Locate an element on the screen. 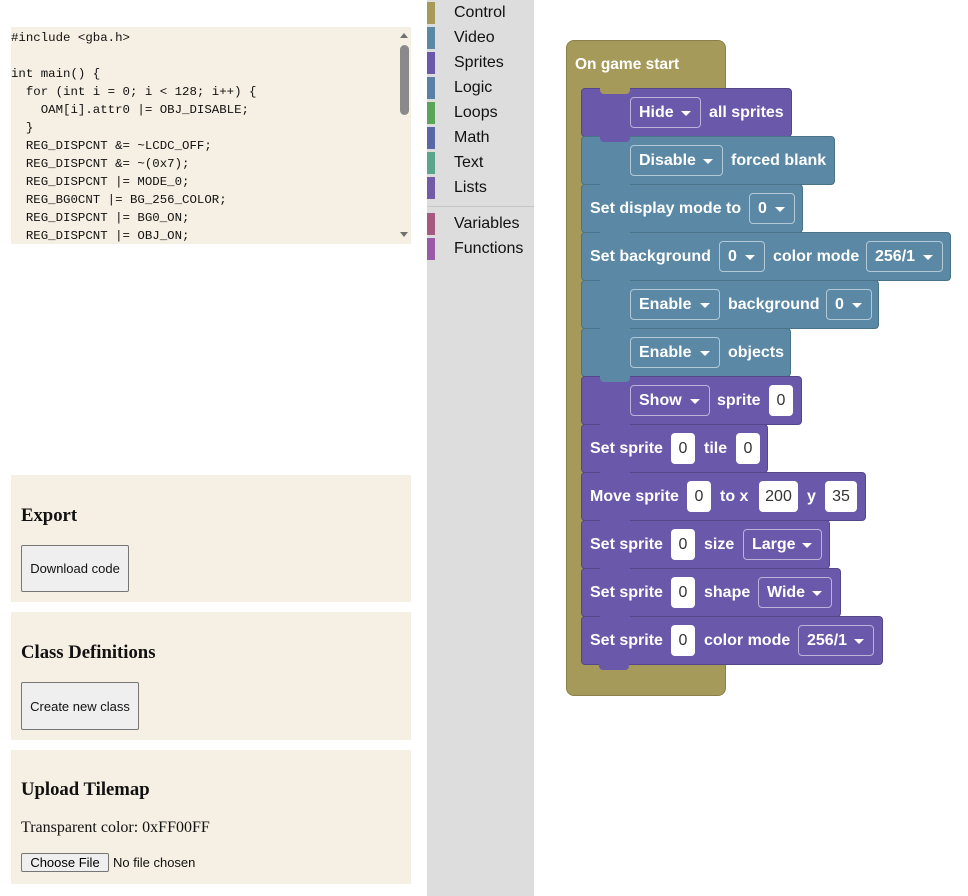 Image resolution: width=968 pixels, height=896 pixels. category-math: Math is located at coordinates (480, 138).